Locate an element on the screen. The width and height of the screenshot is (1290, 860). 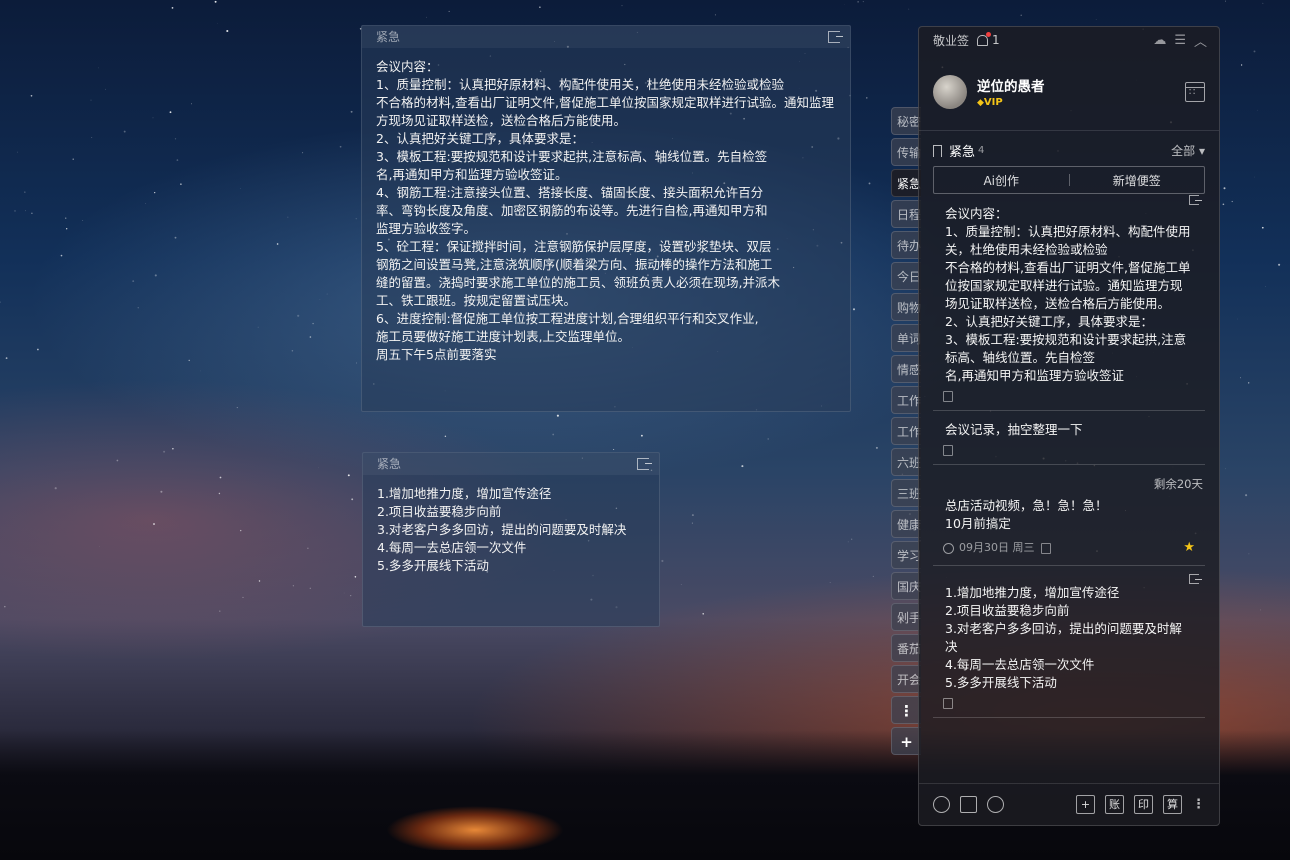
tab-category: 开会 is located at coordinates (906, 679).